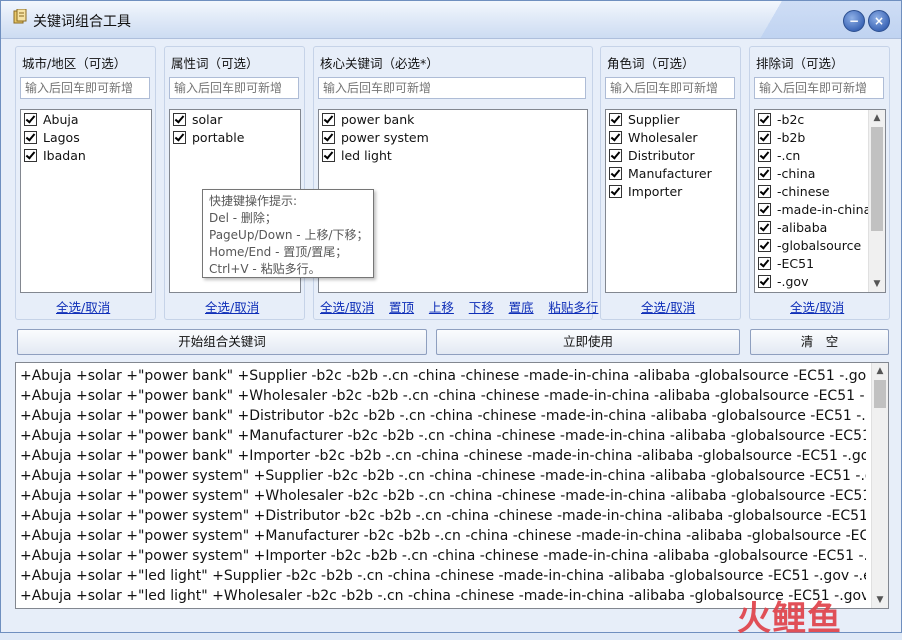 Image resolution: width=902 pixels, height=640 pixels. I want to click on output-scrollbar: ▲ ▼, so click(879, 485).